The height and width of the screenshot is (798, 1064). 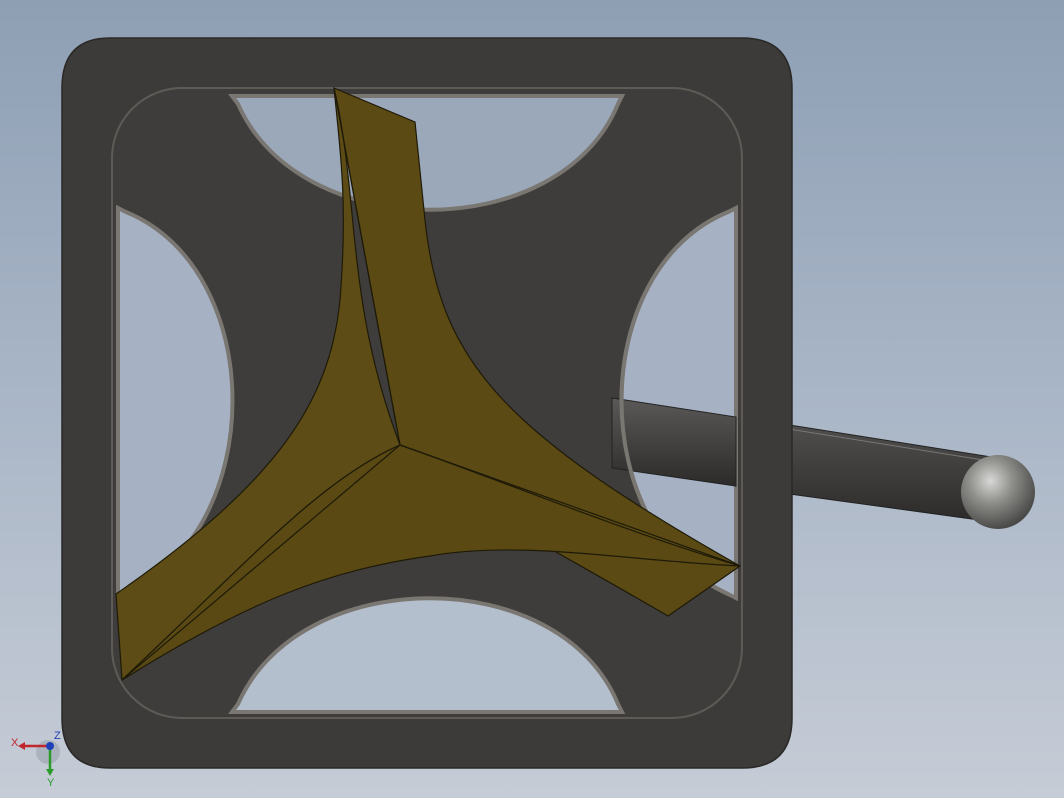 What do you see at coordinates (51, 782) in the screenshot?
I see `y-axis-label: Y` at bounding box center [51, 782].